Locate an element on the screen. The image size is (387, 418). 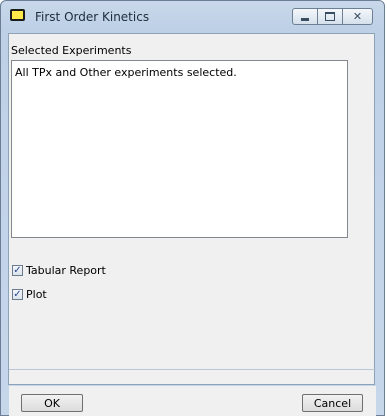
tabular-report-label: Tabular Report is located at coordinates (66, 270).